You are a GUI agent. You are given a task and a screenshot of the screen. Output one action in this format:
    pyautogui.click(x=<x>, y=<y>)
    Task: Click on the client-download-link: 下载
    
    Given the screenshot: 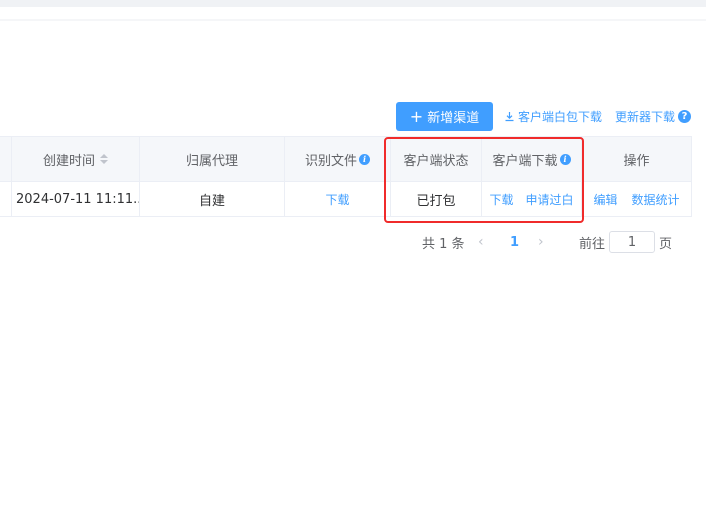 What is the action you would take?
    pyautogui.click(x=501, y=199)
    